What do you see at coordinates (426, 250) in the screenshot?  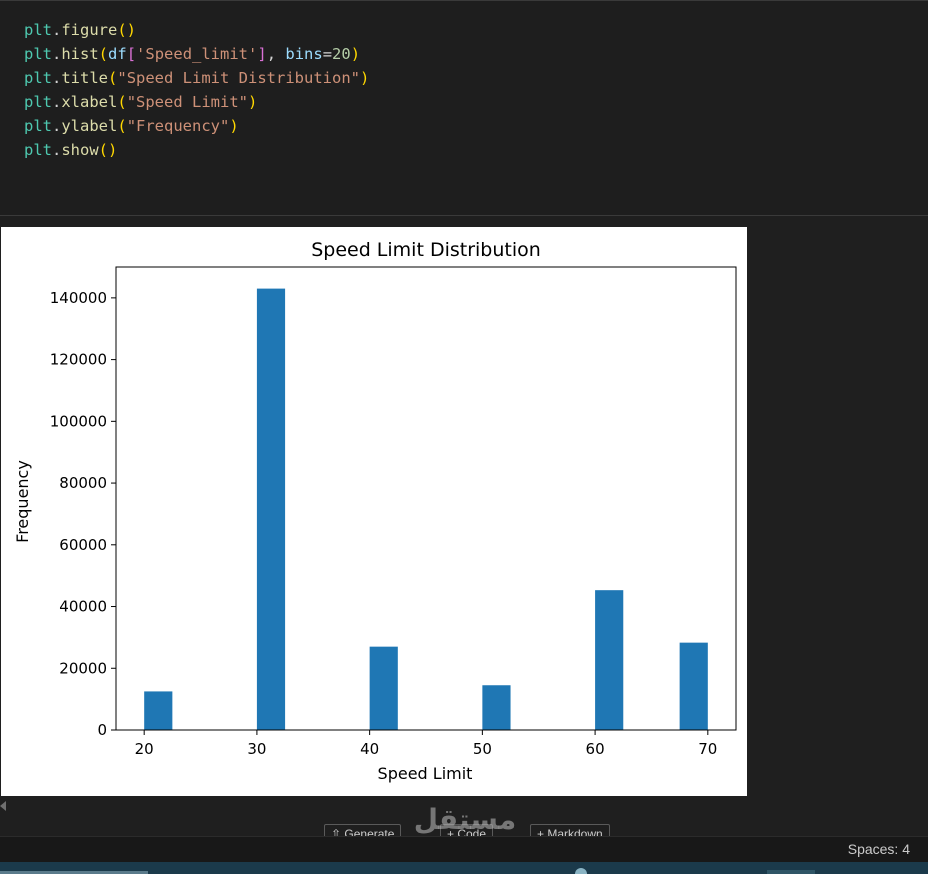 I see `chart-title: Speed Limit Distribution` at bounding box center [426, 250].